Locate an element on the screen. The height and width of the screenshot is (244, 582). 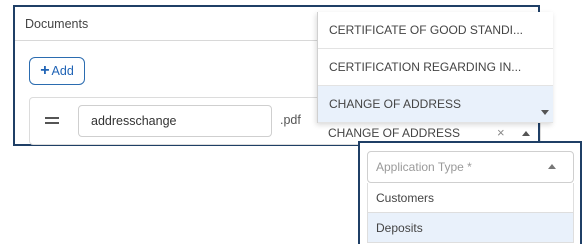
plus-icon: + is located at coordinates (45, 70).